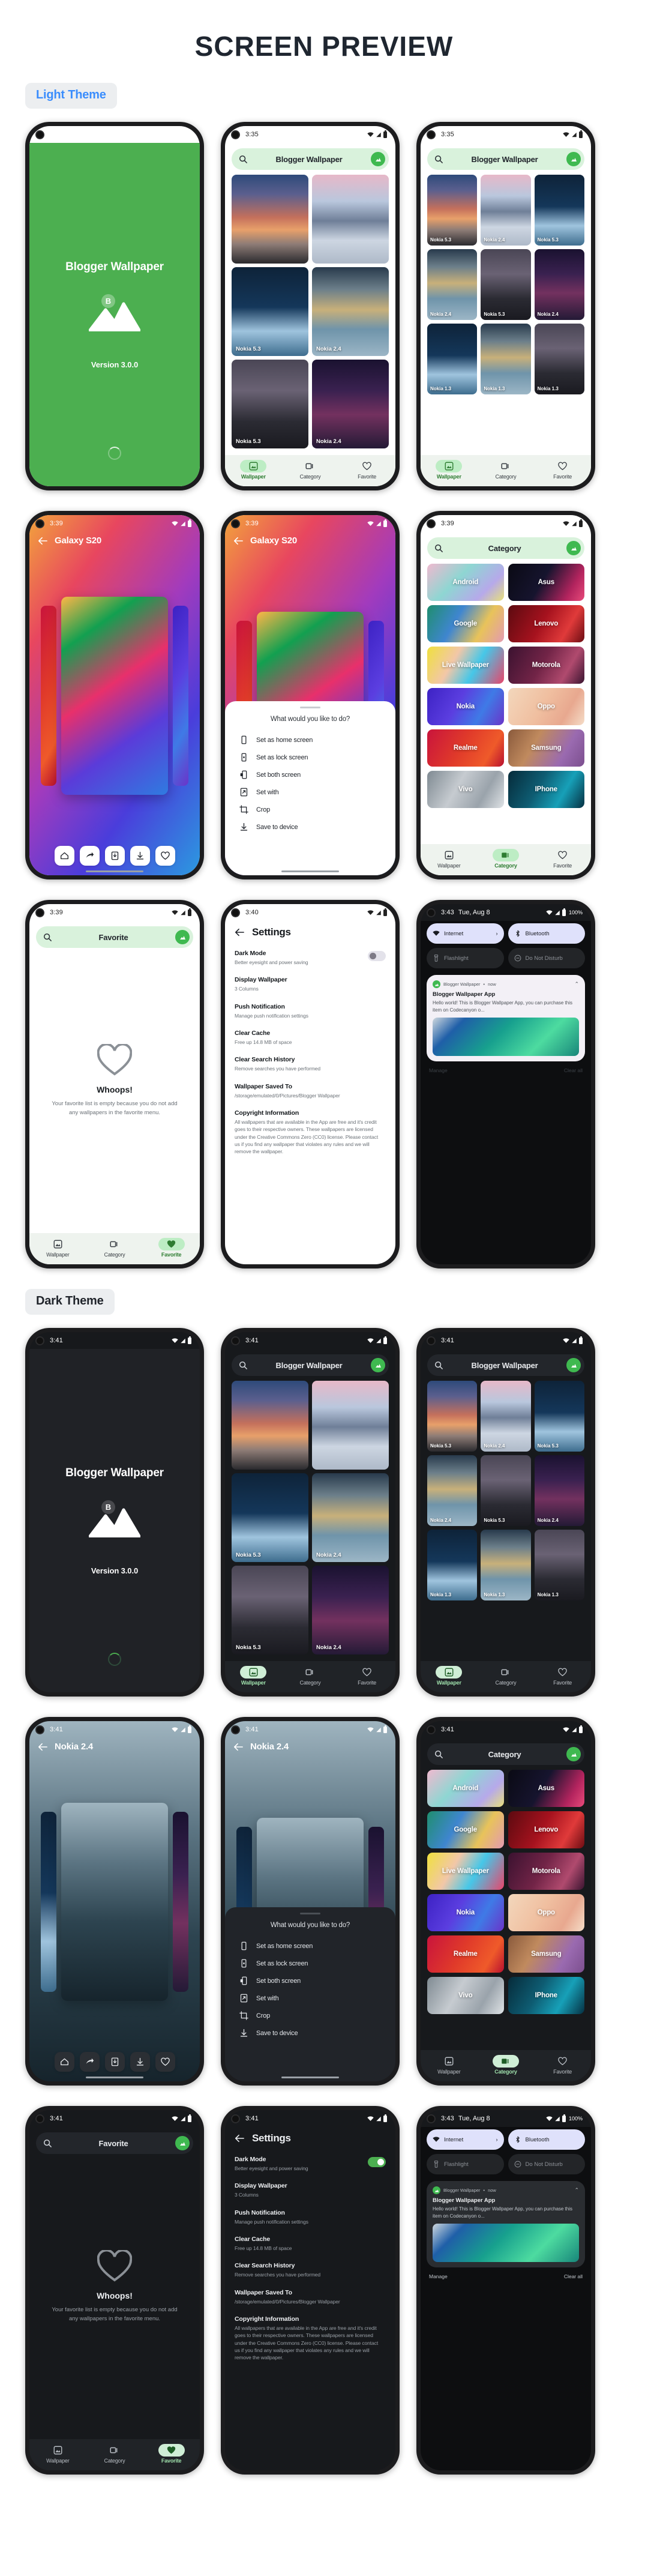 This screenshot has height=2576, width=648. I want to click on wallpaper-preview, so click(114, 696).